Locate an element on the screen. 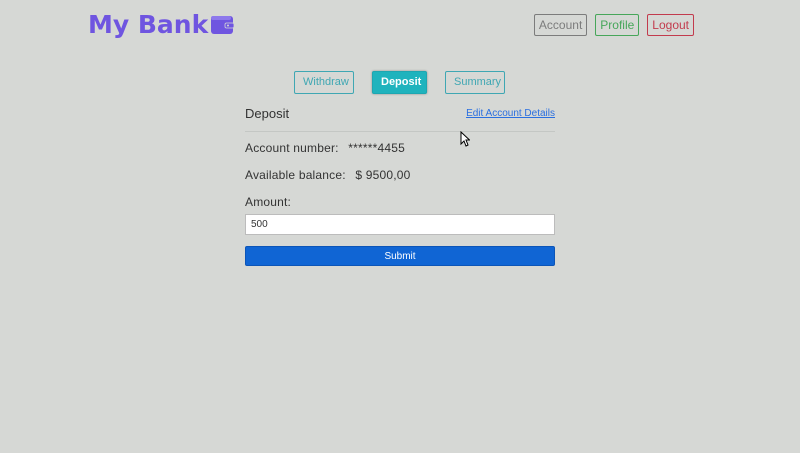  profile-button: Profile is located at coordinates (617, 25).